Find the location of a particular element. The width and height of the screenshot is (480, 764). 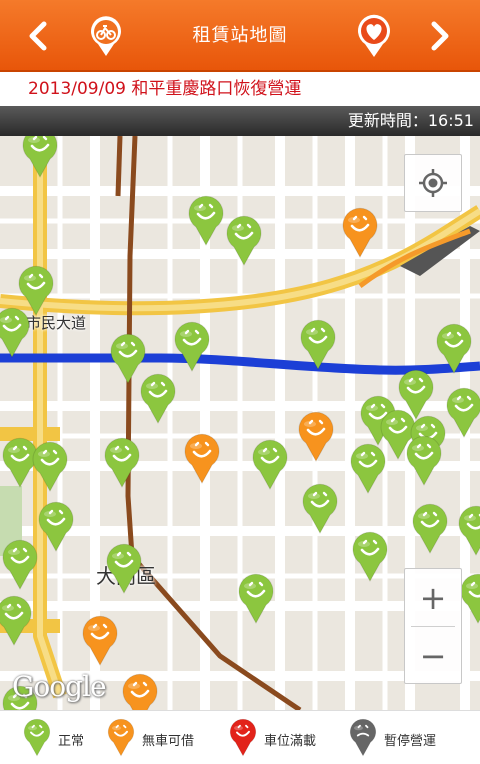

full-station-icon is located at coordinates (243, 739).